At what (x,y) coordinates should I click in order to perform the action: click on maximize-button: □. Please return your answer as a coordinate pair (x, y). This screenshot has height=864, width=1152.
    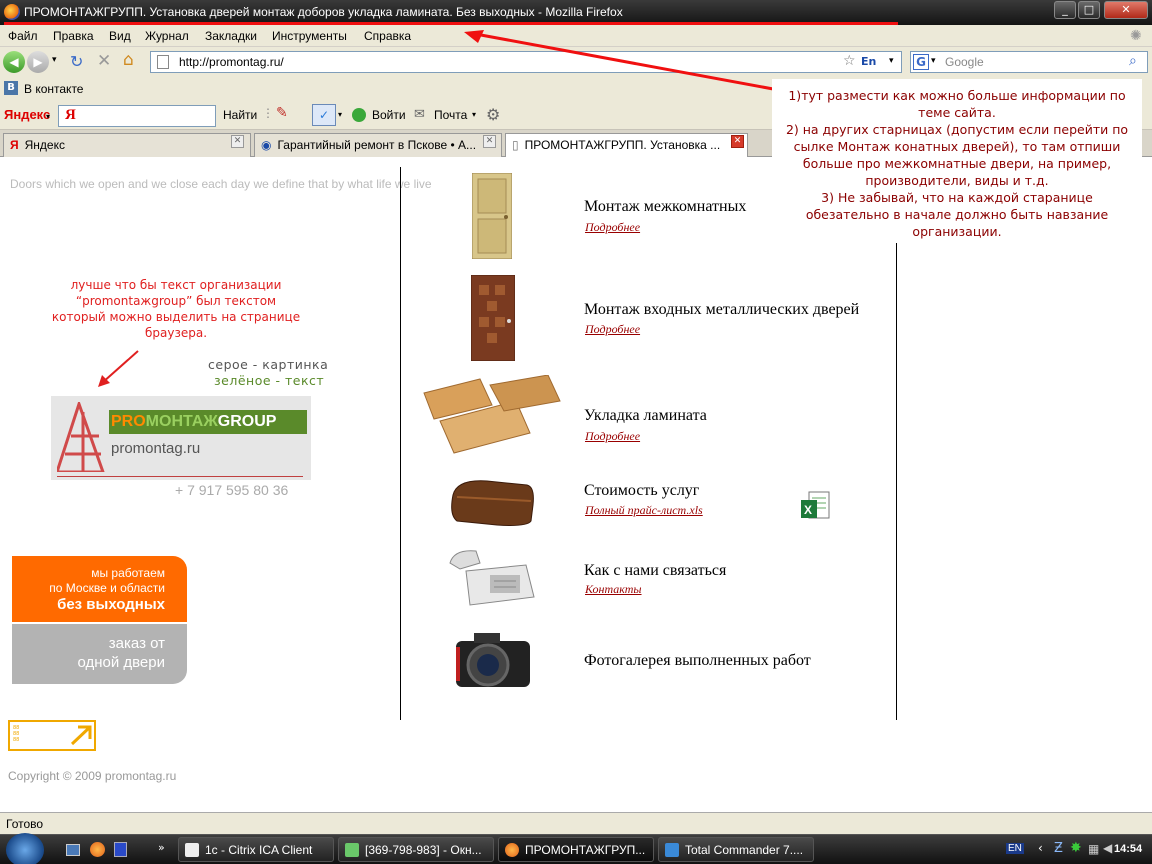
    Looking at the image, I should click on (1089, 10).